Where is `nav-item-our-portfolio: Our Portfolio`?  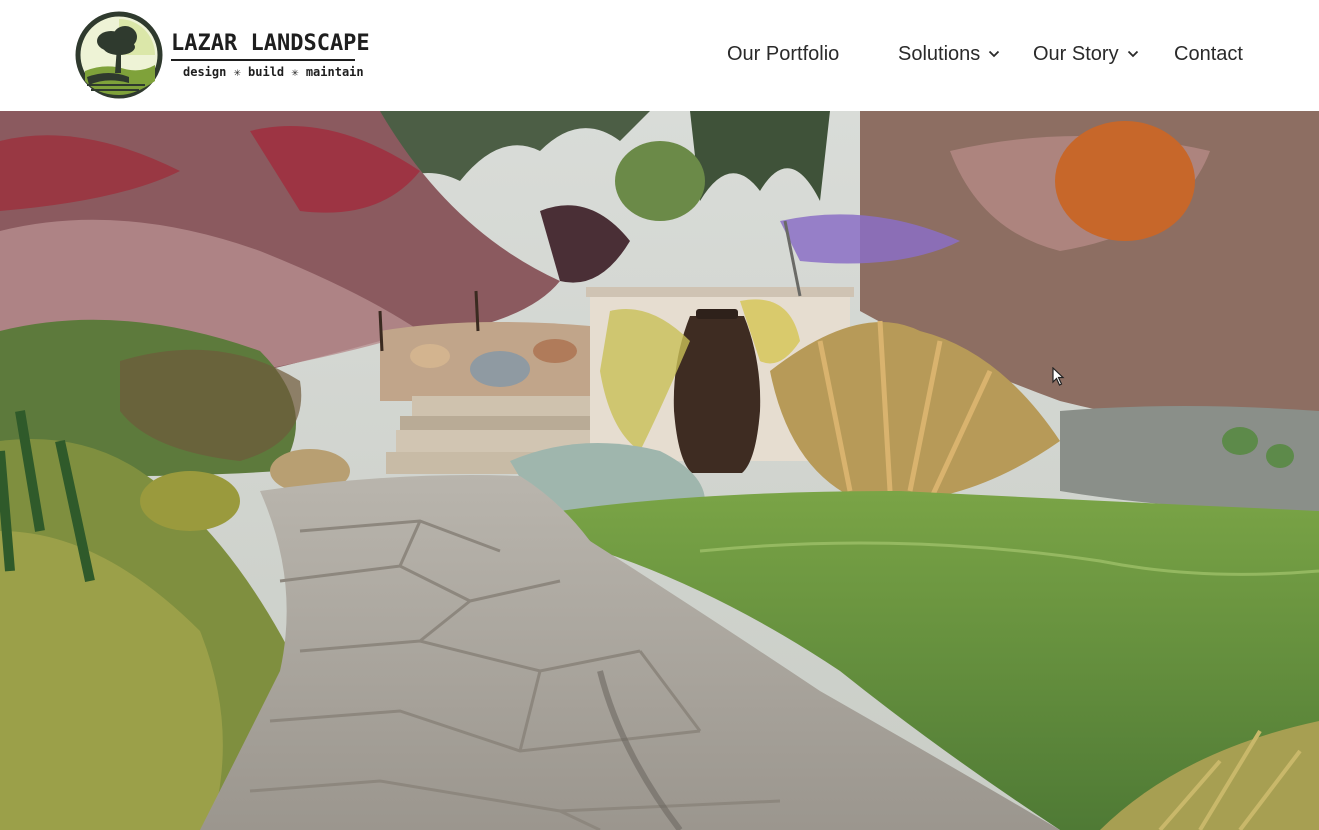
nav-item-our-portfolio: Our Portfolio is located at coordinates (783, 54).